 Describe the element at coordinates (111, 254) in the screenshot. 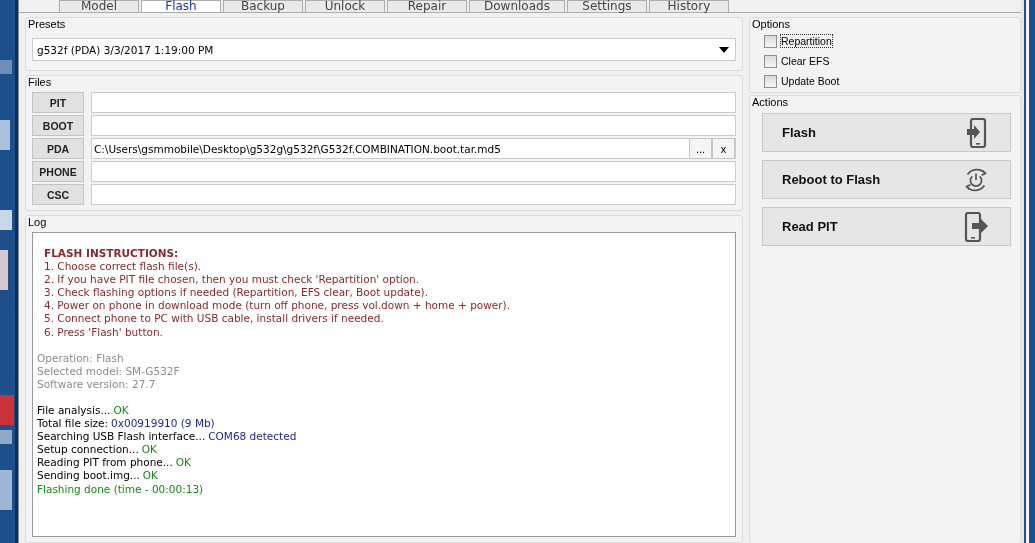

I see `log-text: FLASH INSTRUCTIONS:` at that location.